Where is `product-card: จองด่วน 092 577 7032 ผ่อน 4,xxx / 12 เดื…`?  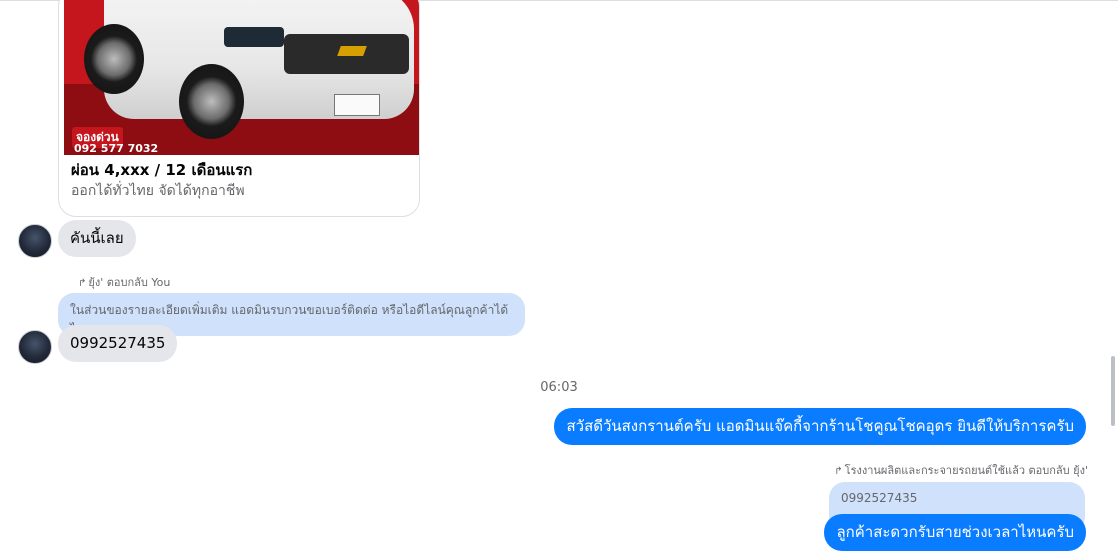 product-card: จองด่วน 092 577 7032 ผ่อน 4,xxx / 12 เดื… is located at coordinates (239, 108).